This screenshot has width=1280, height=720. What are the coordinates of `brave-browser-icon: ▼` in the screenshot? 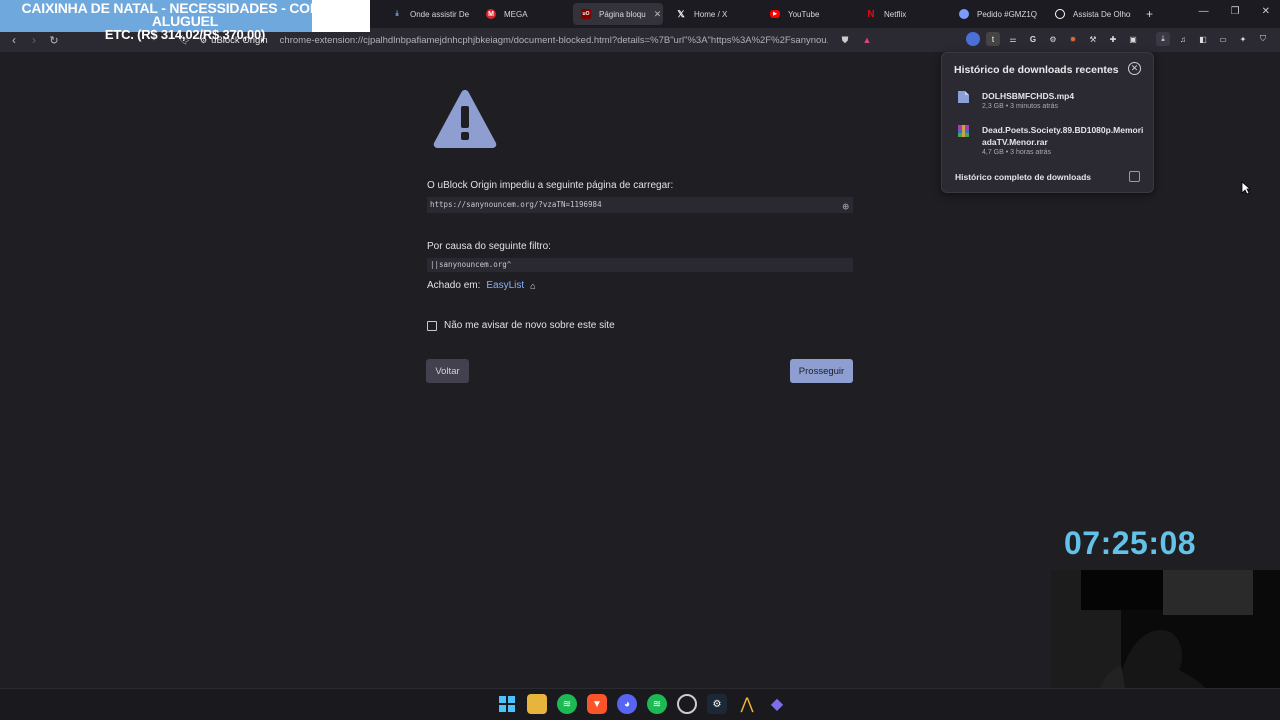 It's located at (597, 704).